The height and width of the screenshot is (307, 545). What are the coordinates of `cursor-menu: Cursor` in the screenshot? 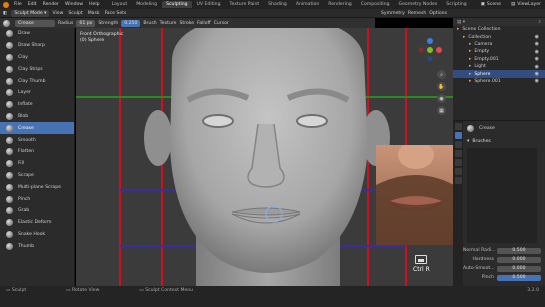 It's located at (221, 23).